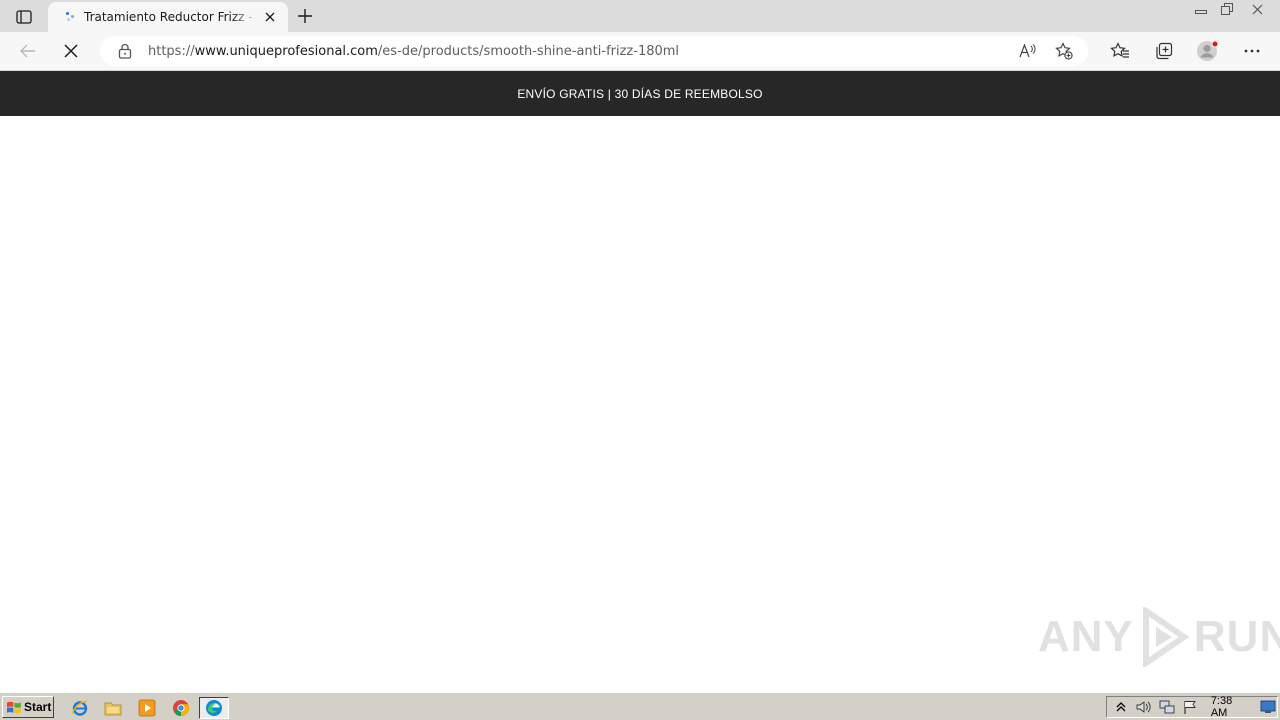 The height and width of the screenshot is (720, 1280). What do you see at coordinates (640, 706) in the screenshot?
I see `taskbar: Start 7:38 AM` at bounding box center [640, 706].